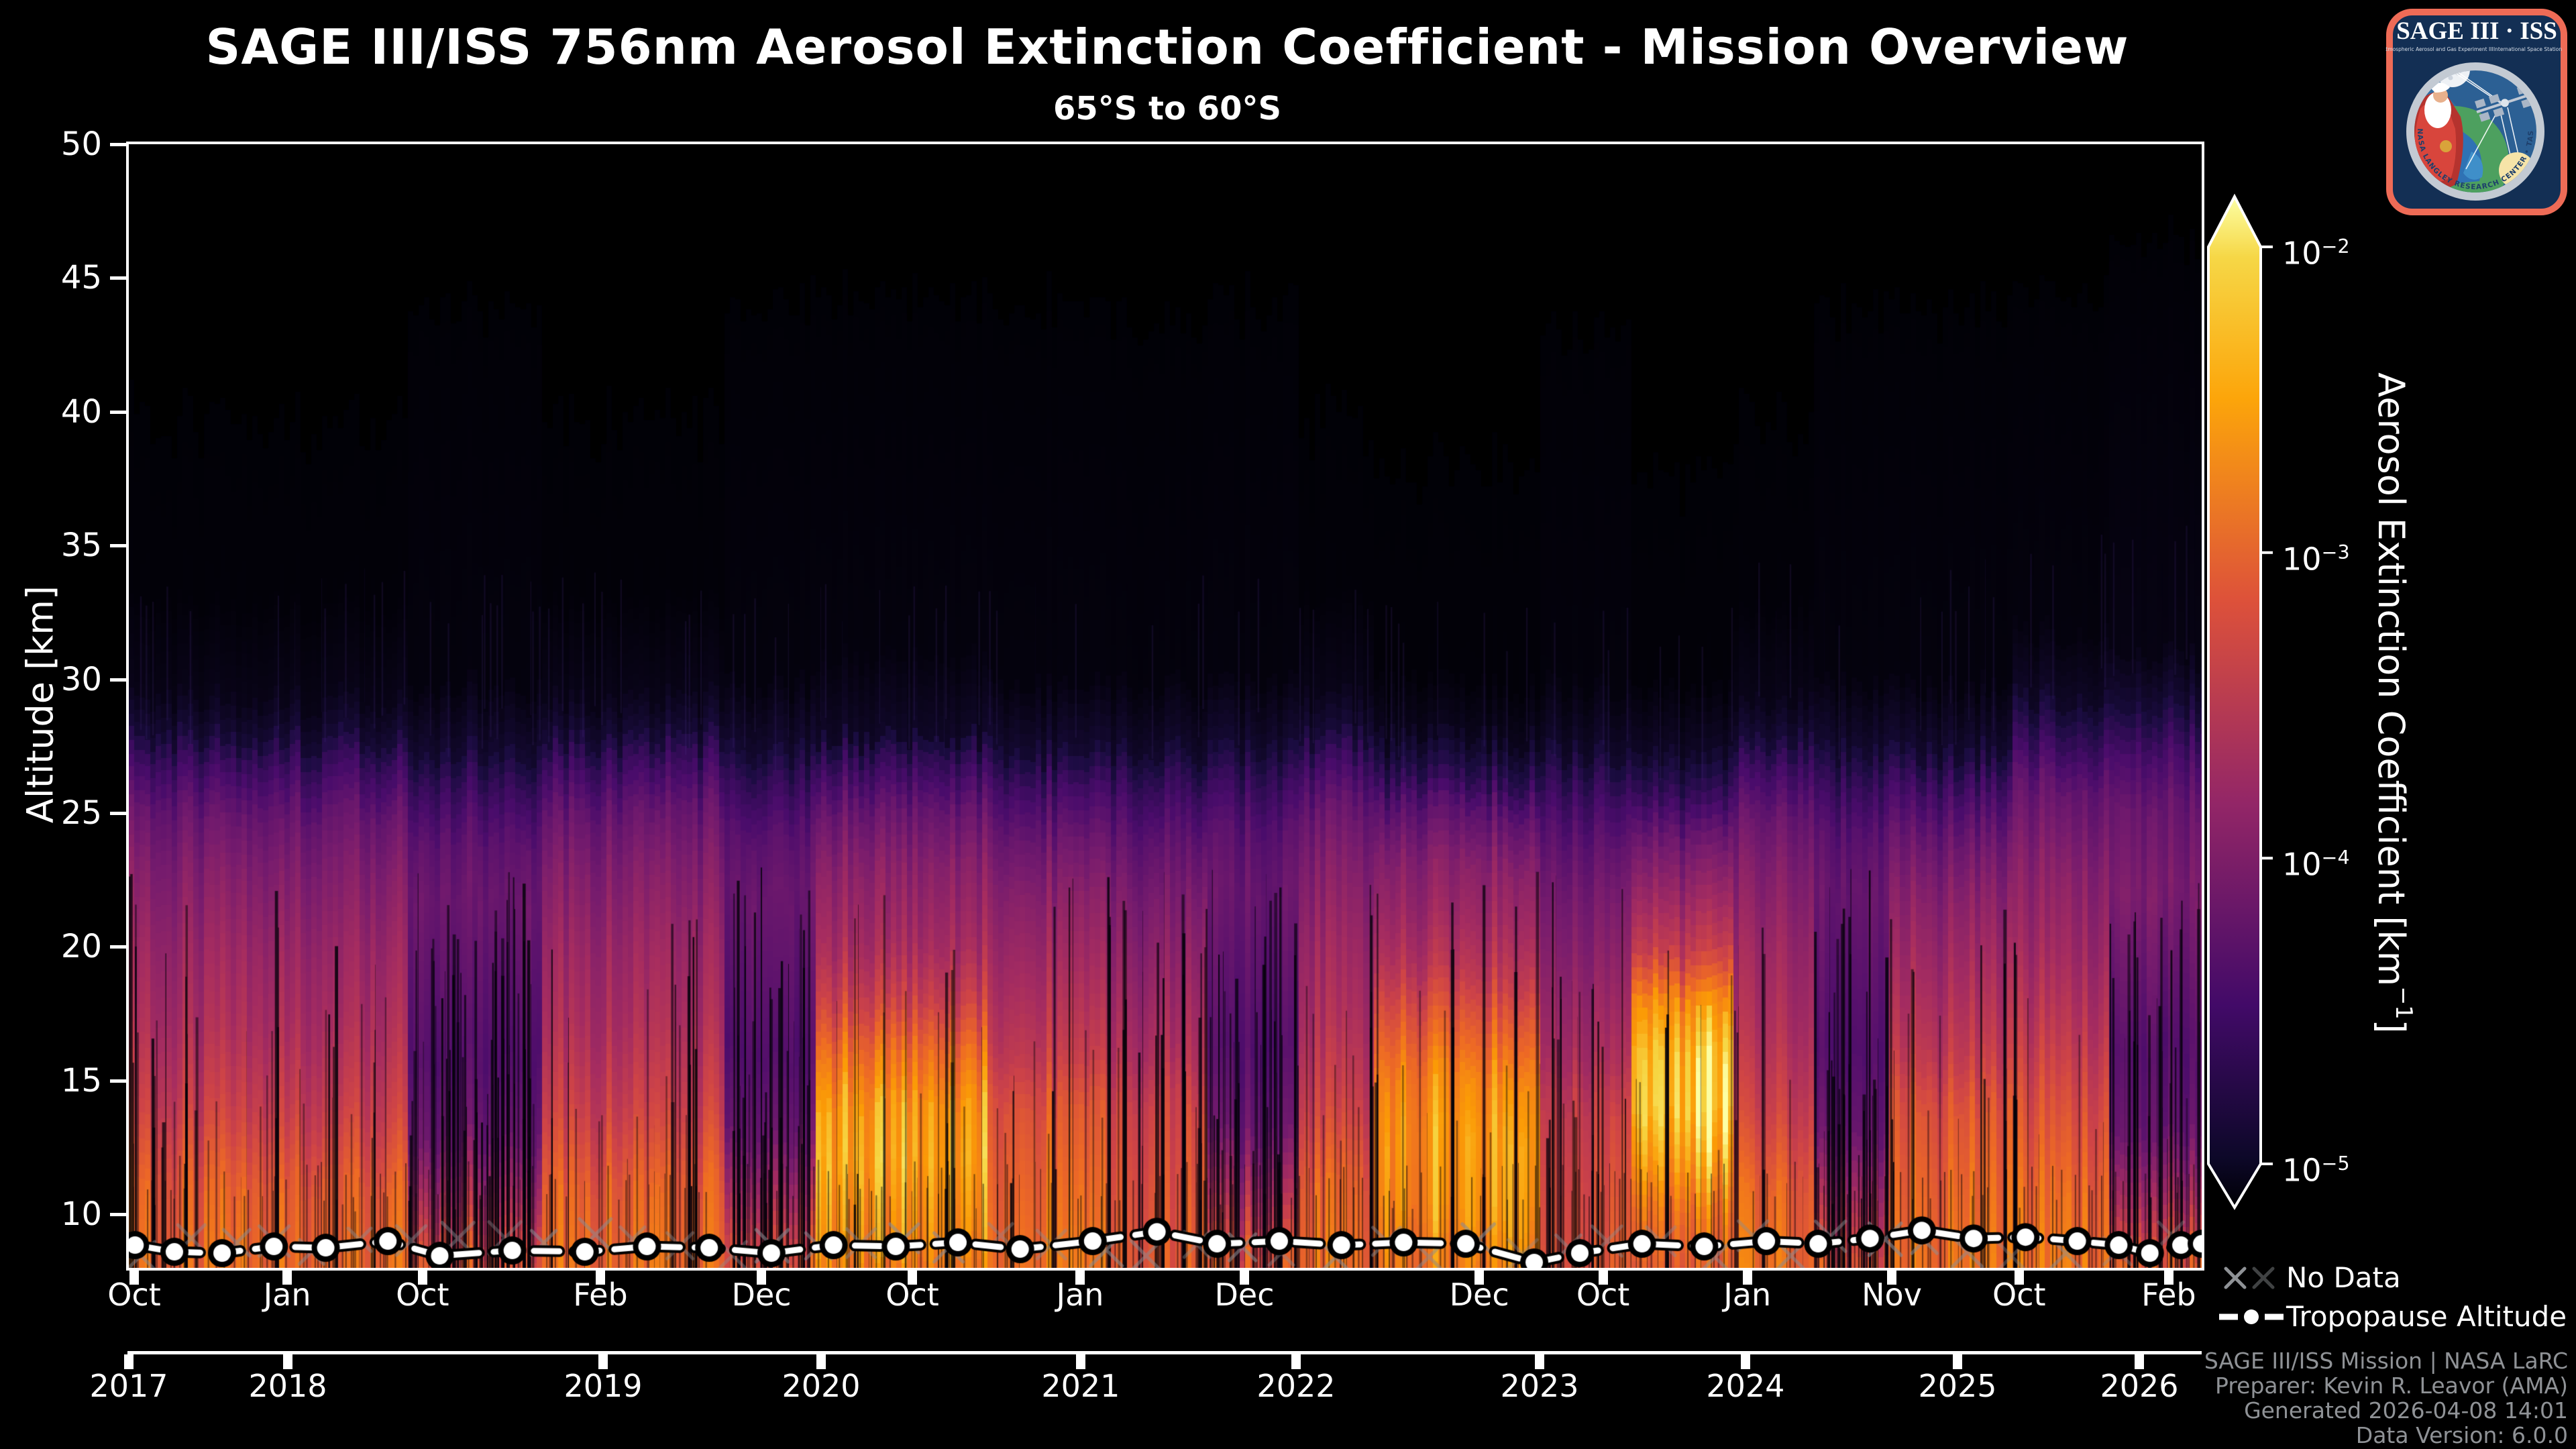 The image size is (2576, 1449). I want to click on legend-tropopause-label: Tropopause Altitude, so click(2426, 1316).